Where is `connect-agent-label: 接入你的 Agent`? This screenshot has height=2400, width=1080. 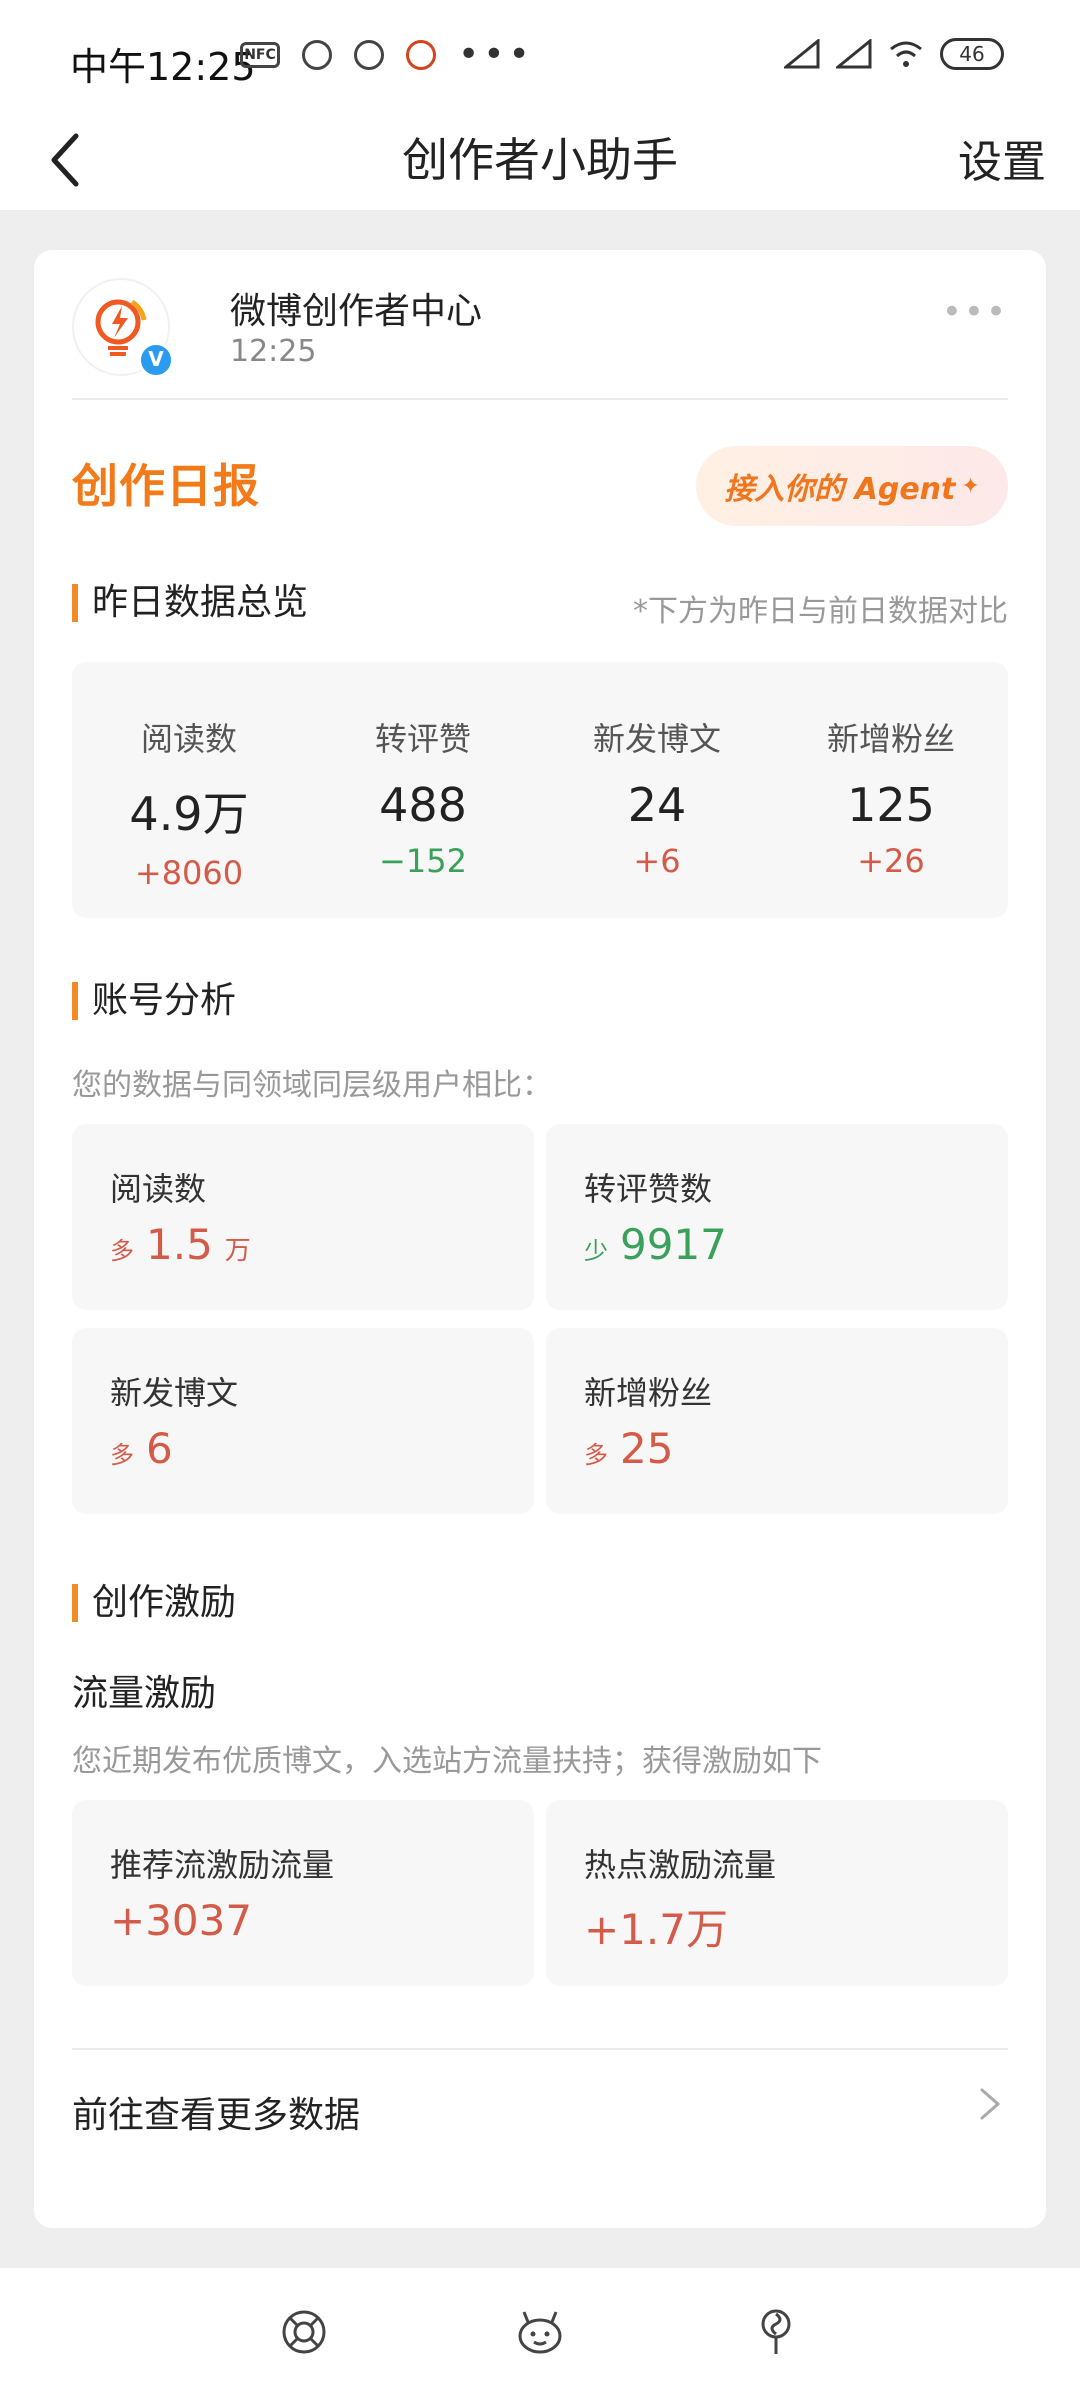 connect-agent-label: 接入你的 Agent is located at coordinates (840, 489).